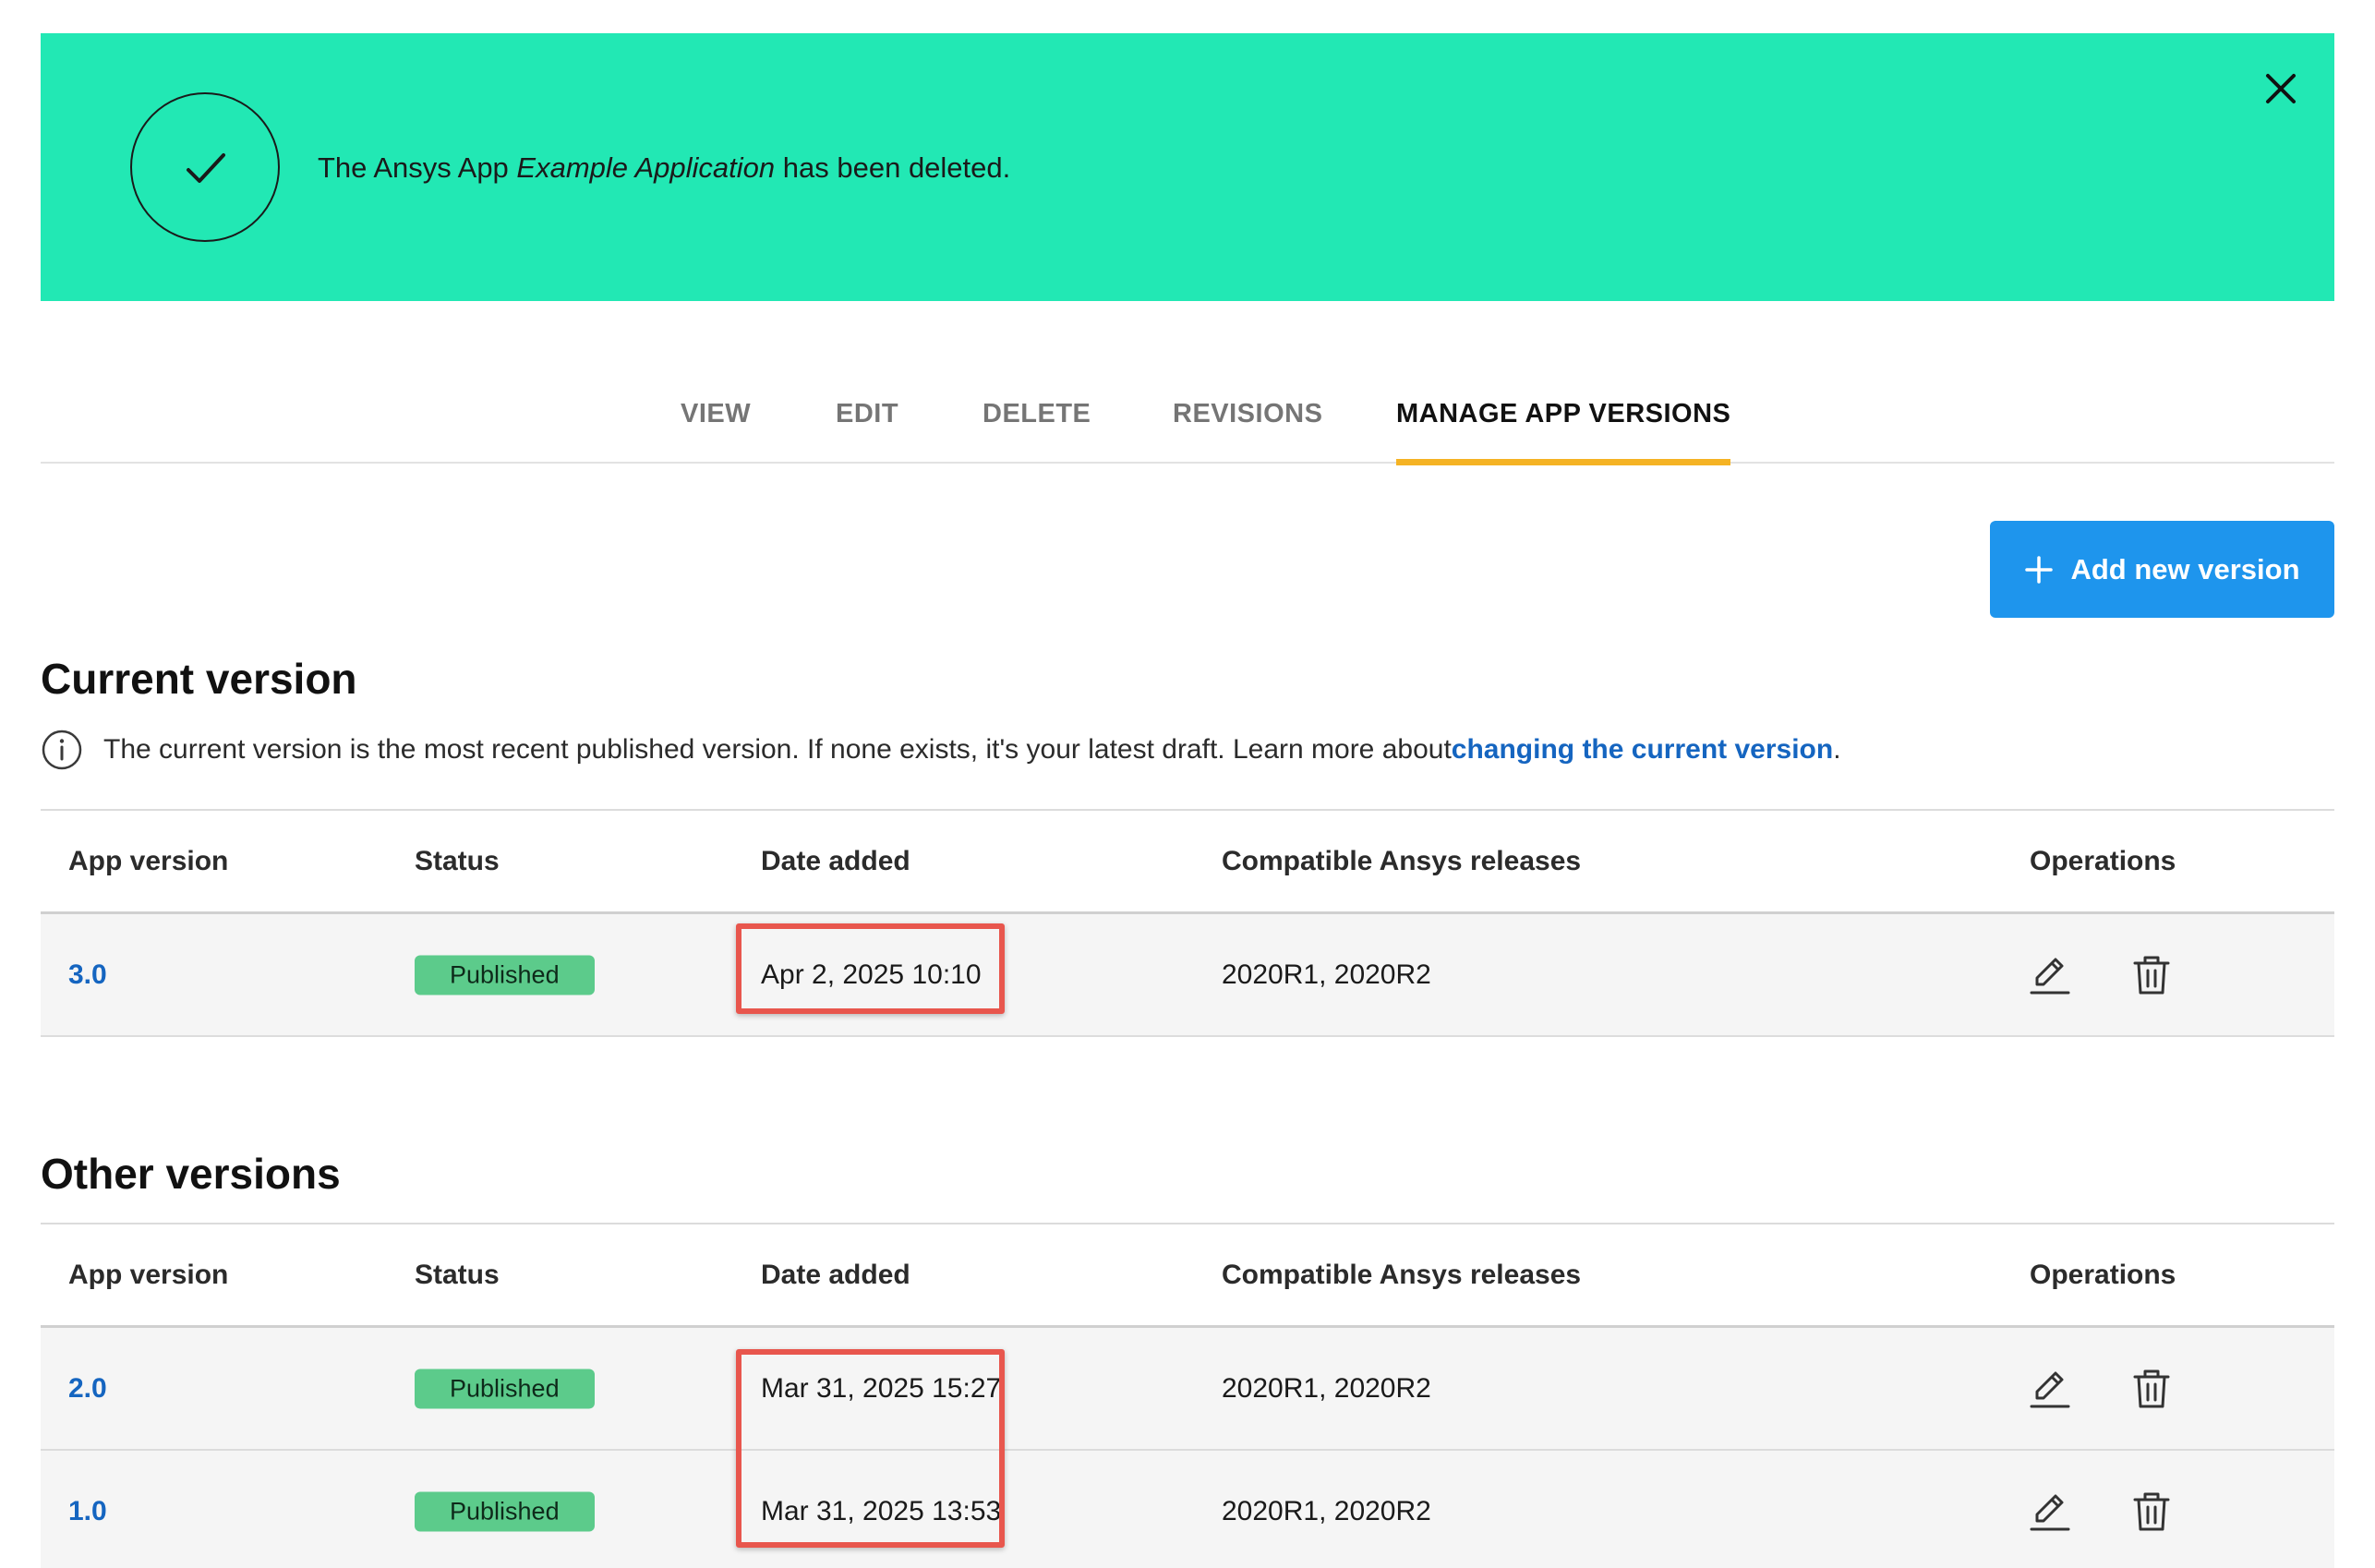  What do you see at coordinates (62, 750) in the screenshot?
I see `info-icon` at bounding box center [62, 750].